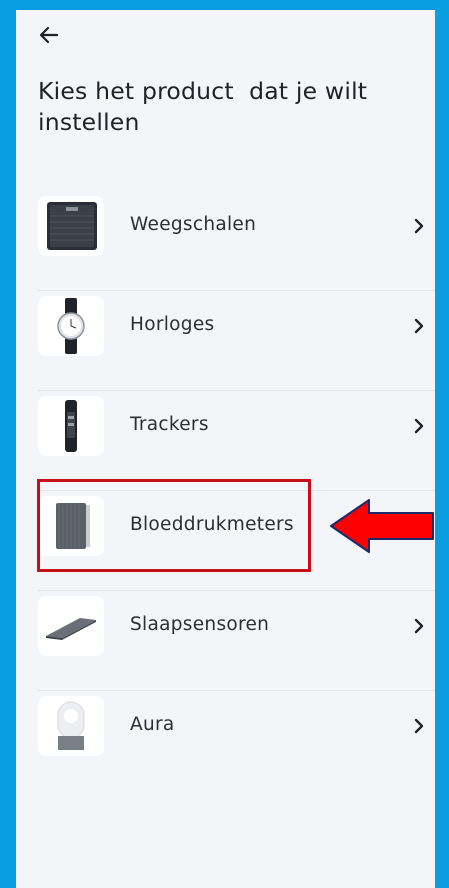 This screenshot has width=449, height=888. I want to click on product-item-aura: Aura, so click(236, 740).